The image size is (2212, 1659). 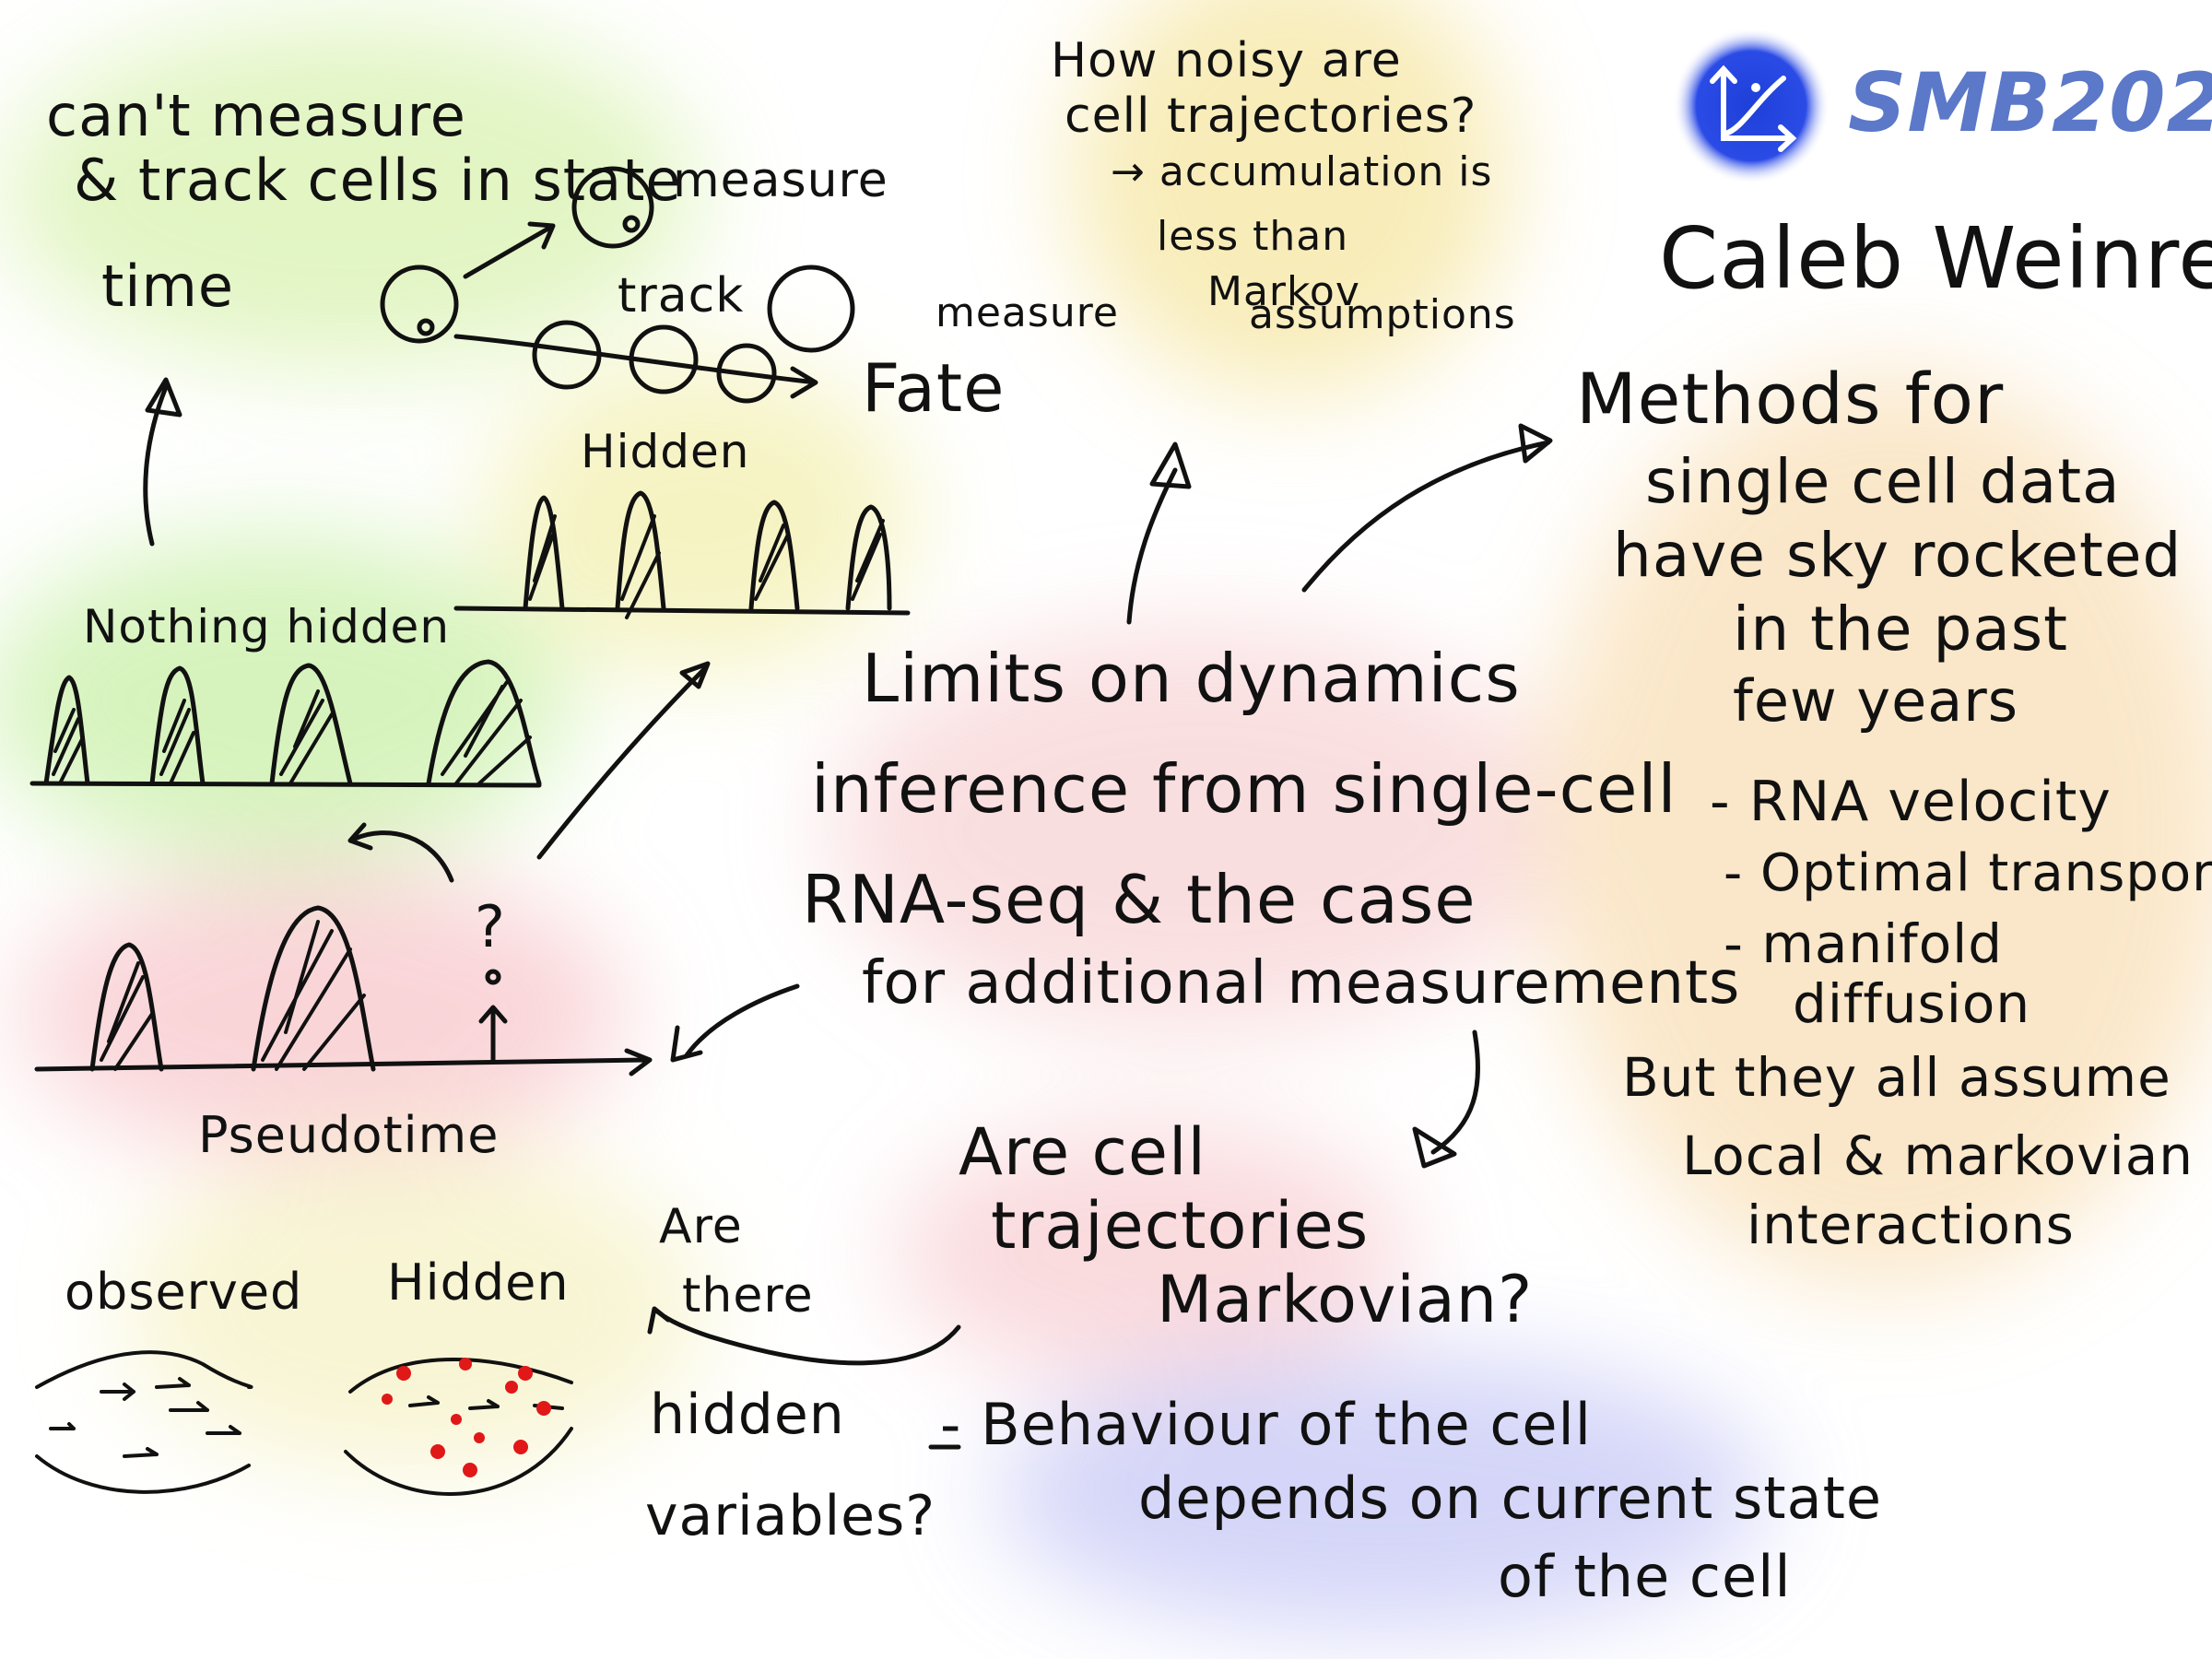 I want to click on hidden-vars-line-2: there, so click(x=748, y=1296).